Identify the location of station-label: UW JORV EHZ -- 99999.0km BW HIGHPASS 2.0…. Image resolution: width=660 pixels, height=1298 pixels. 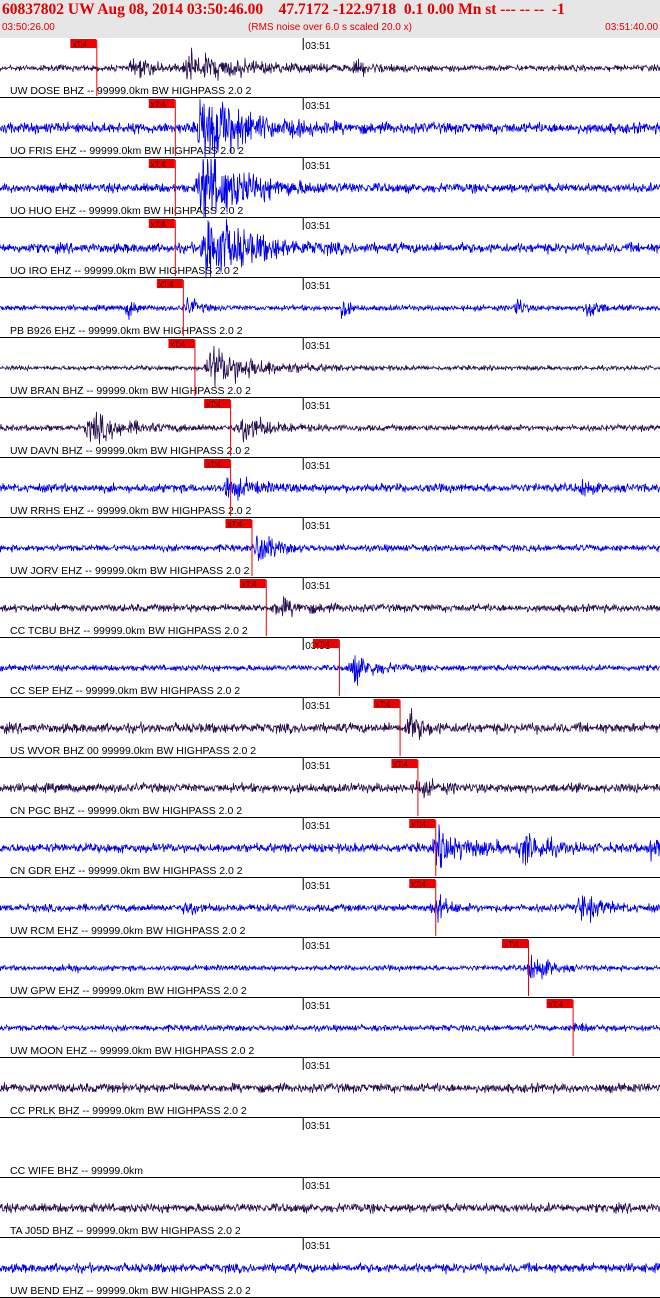
(130, 571).